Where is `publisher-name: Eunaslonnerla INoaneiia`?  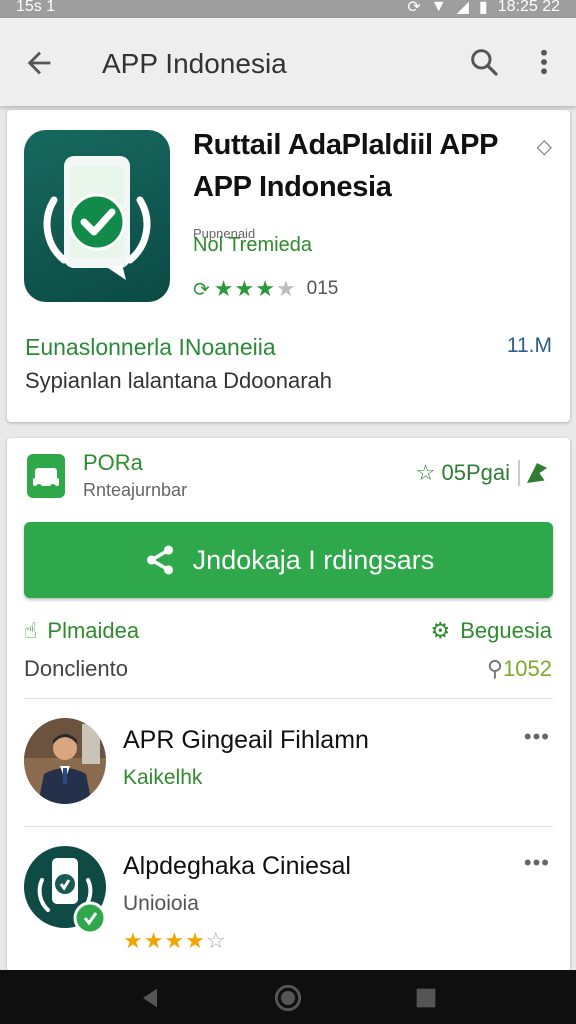 publisher-name: Eunaslonnerla INoaneiia is located at coordinates (150, 347).